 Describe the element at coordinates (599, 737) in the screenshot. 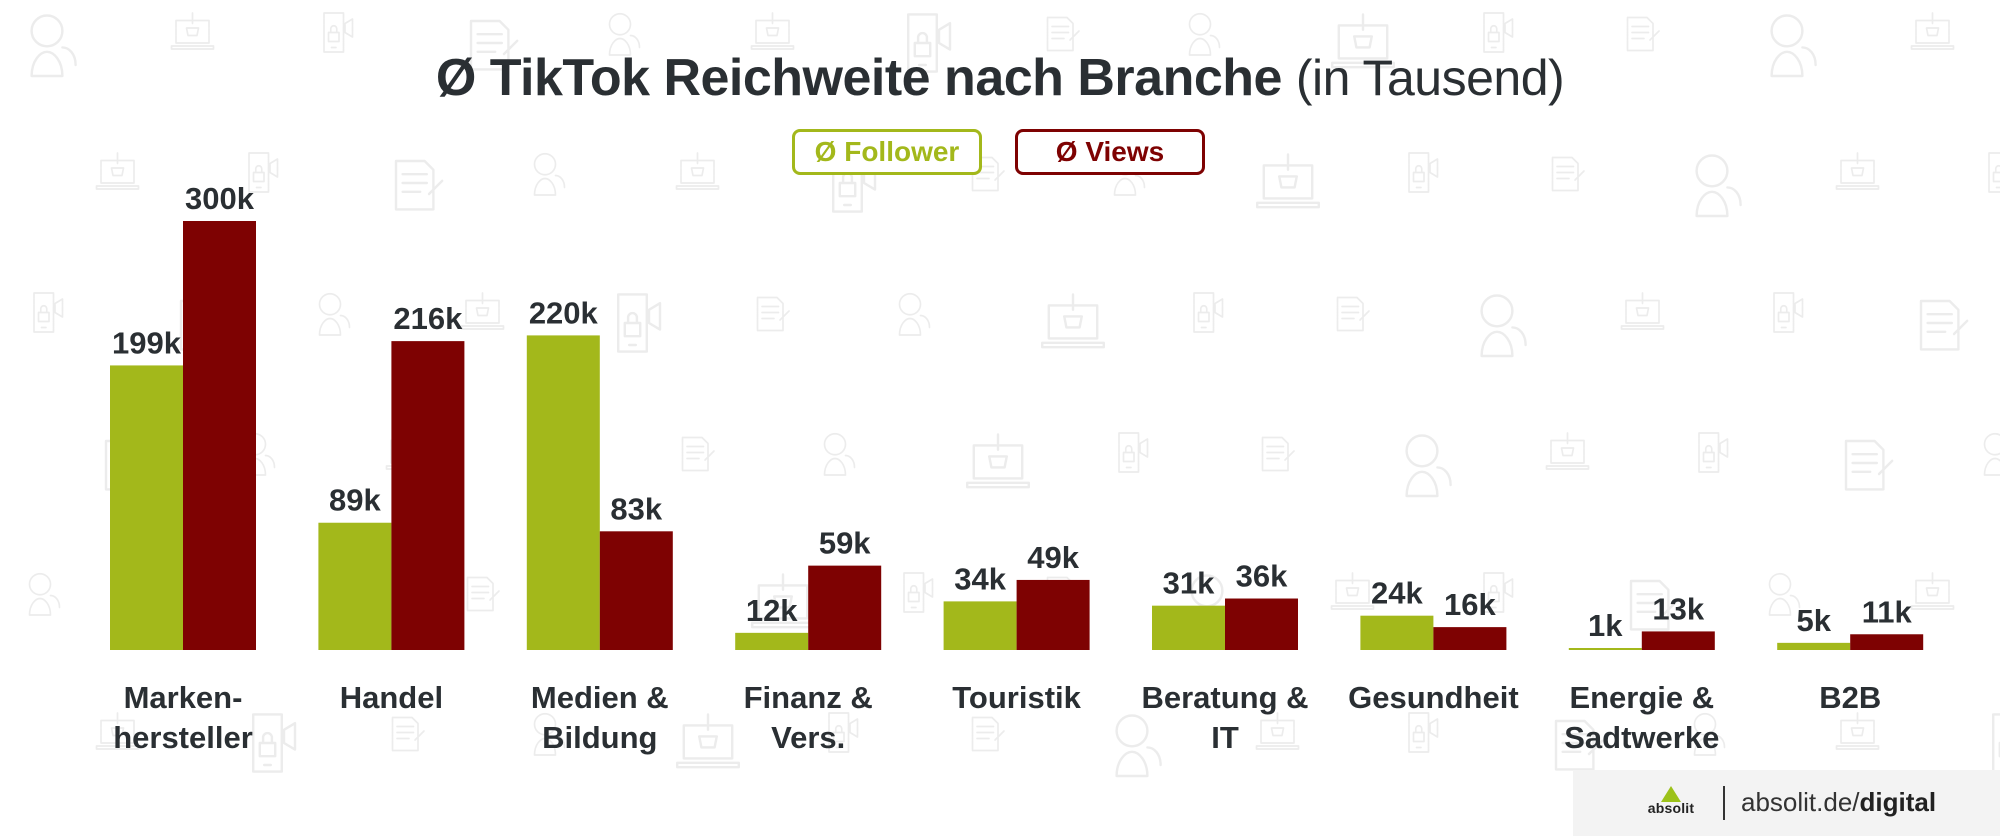

I see `category-label: Bildung` at that location.